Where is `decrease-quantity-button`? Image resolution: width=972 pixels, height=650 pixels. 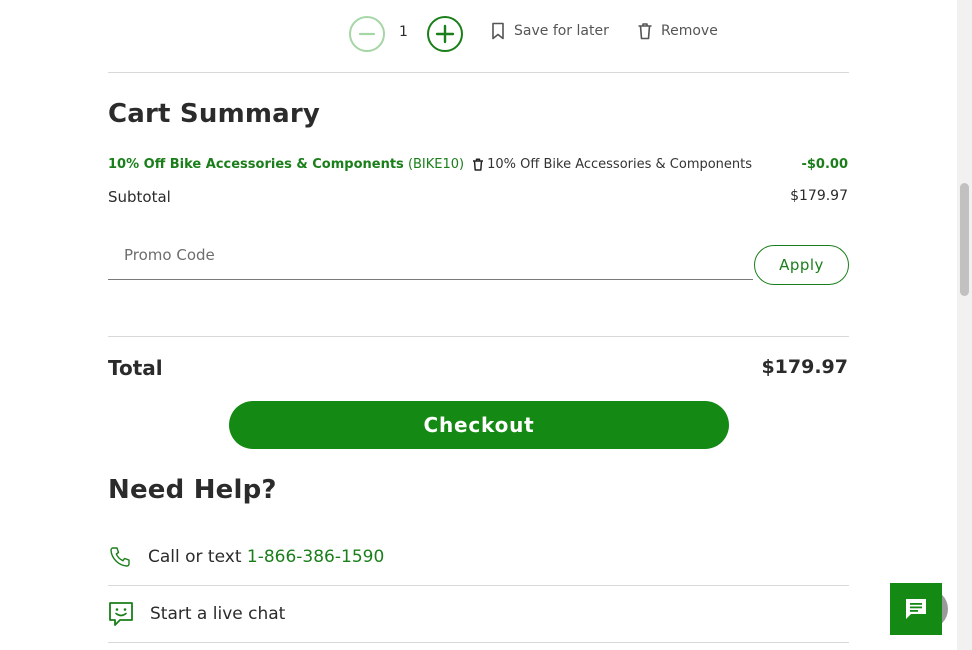
decrease-quantity-button is located at coordinates (367, 34).